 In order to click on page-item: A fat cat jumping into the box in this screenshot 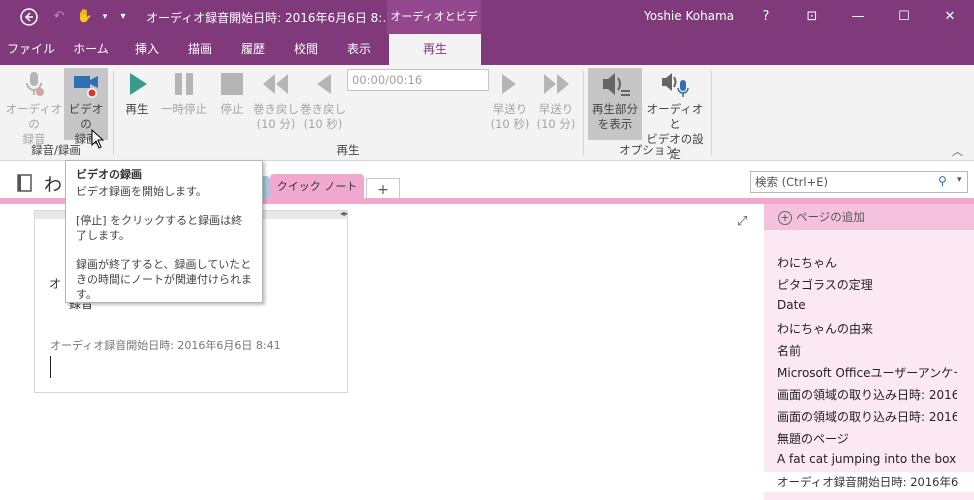, I will do `click(867, 459)`.